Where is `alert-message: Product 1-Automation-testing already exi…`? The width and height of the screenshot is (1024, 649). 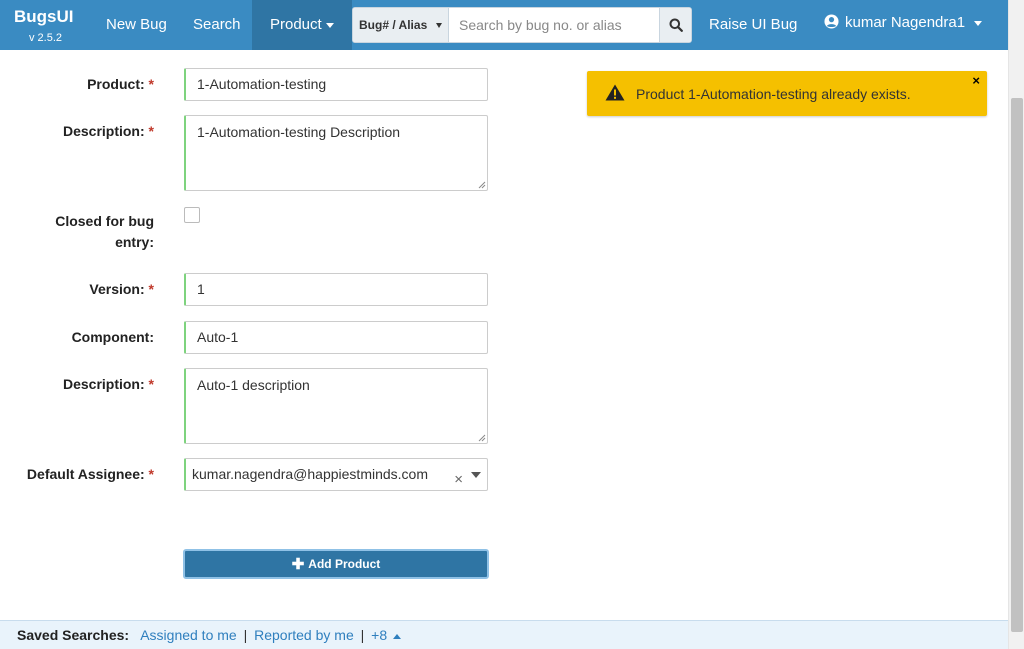
alert-message: Product 1-Automation-testing already exi… is located at coordinates (773, 94).